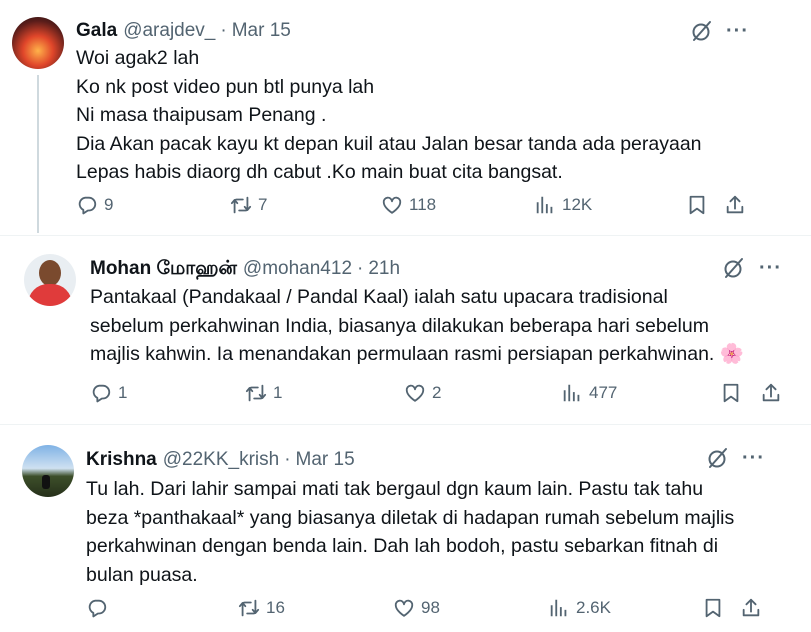  I want to click on reply-button, so click(100, 608).